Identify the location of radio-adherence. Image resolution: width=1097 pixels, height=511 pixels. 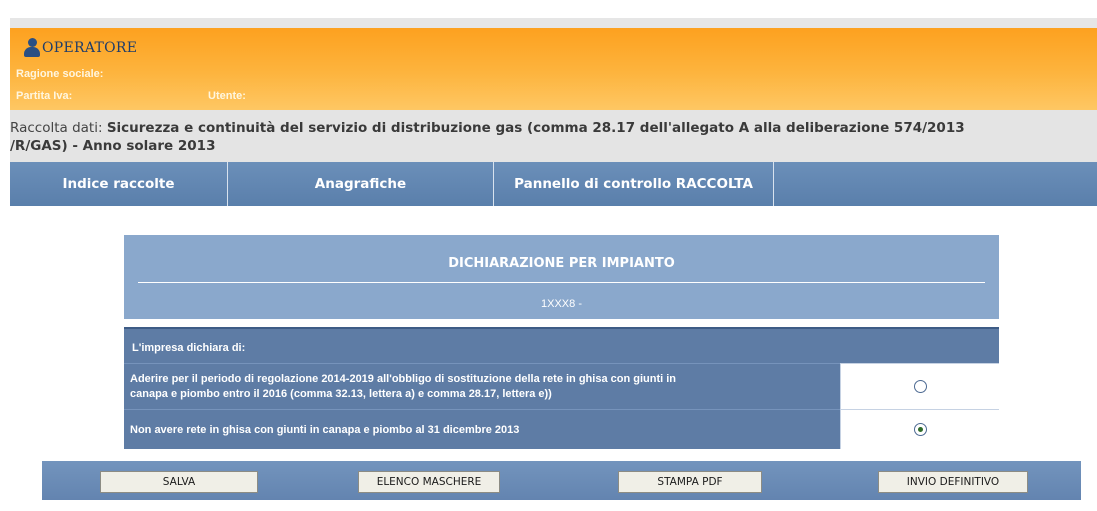
(920, 386).